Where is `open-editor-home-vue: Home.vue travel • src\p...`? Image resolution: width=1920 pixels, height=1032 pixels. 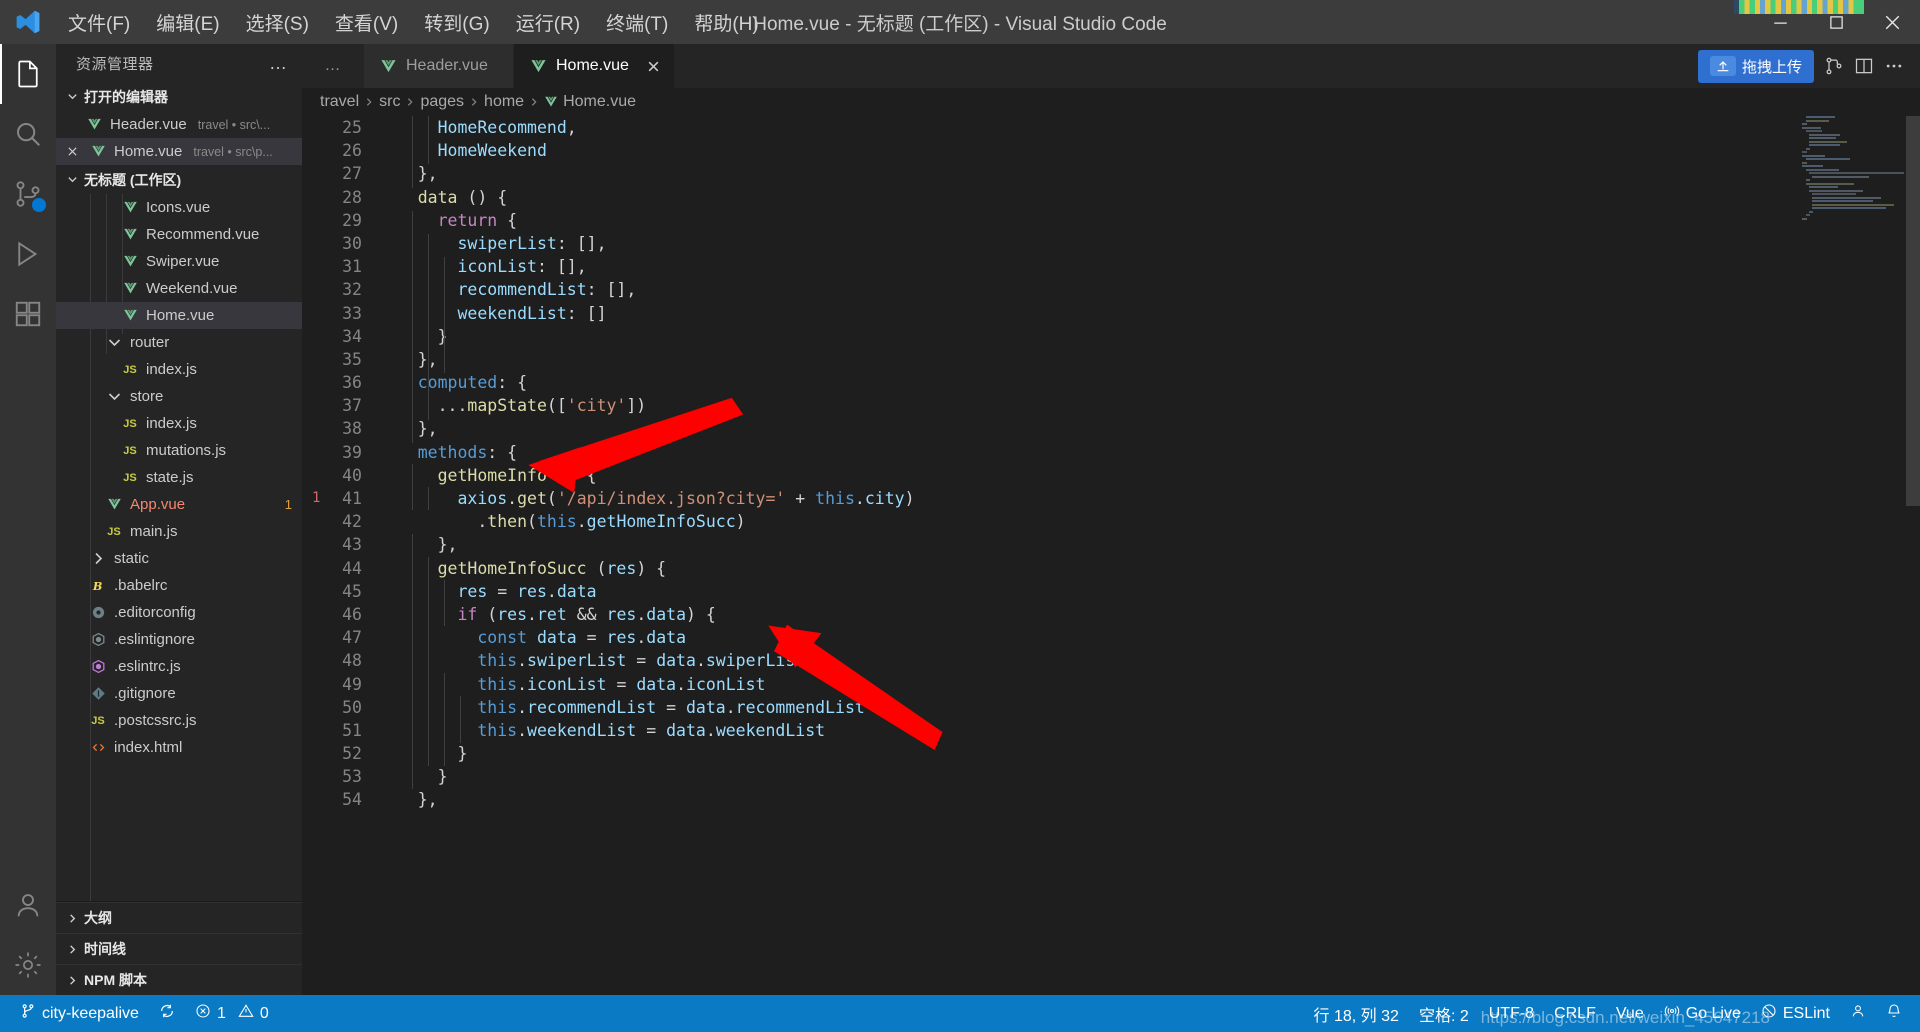
open-editor-home-vue: Home.vue travel • src\p... is located at coordinates (179, 151).